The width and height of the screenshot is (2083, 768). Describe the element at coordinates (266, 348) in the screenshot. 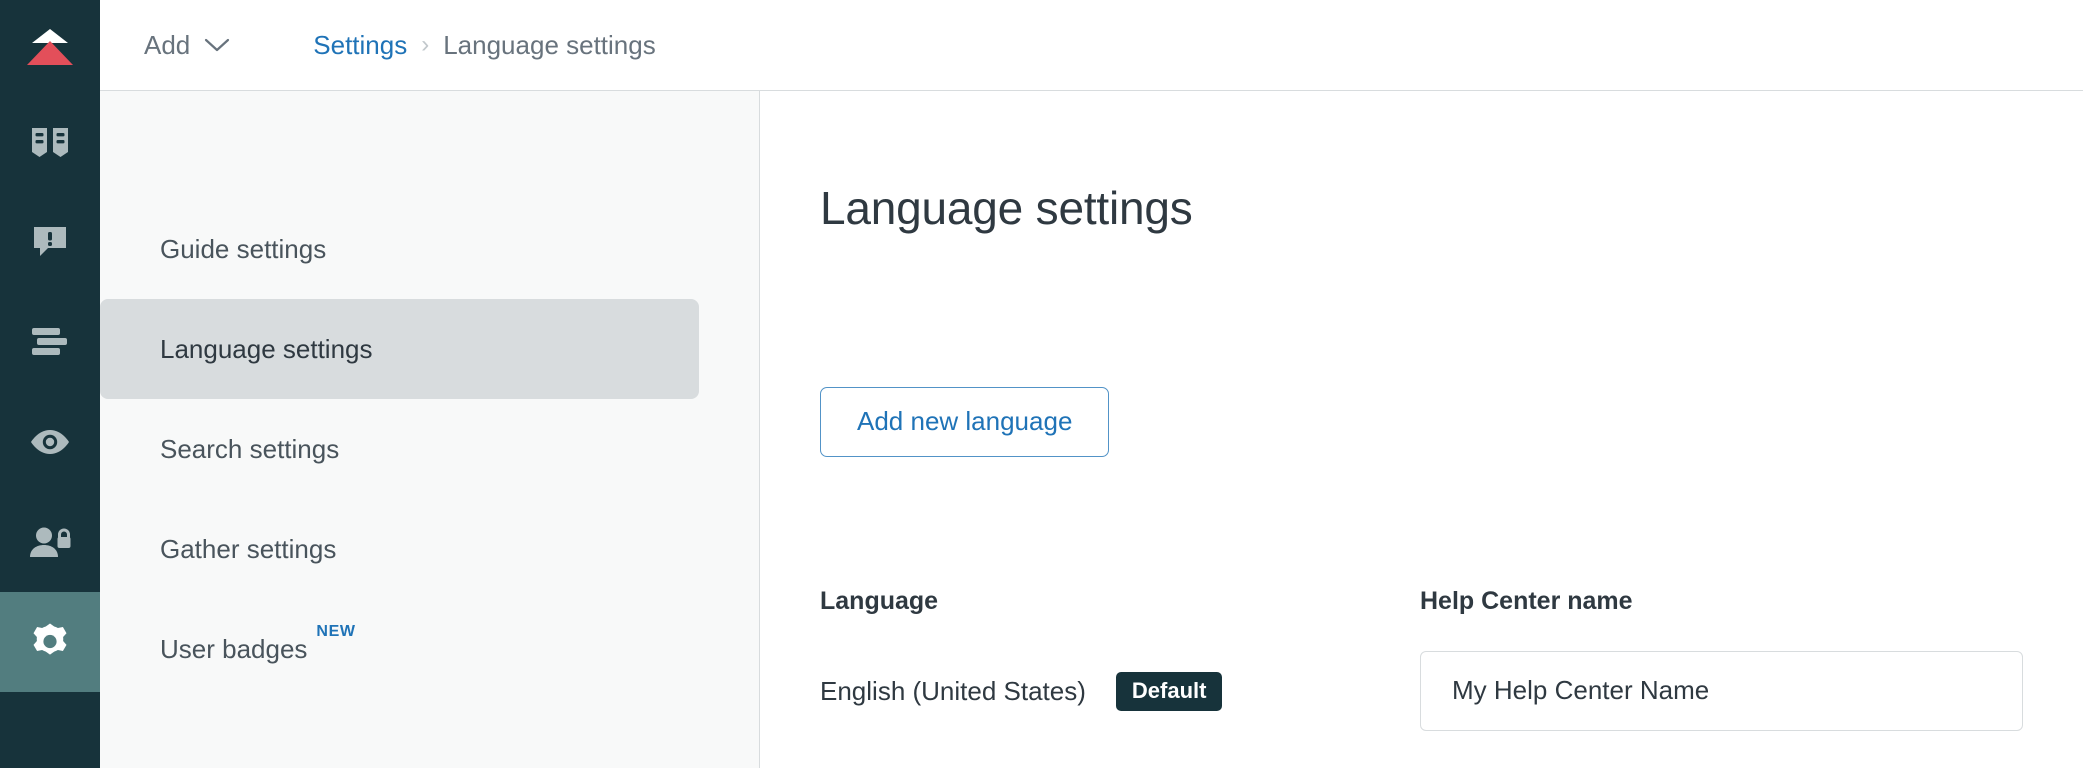

I see `sidebar-item-label: Language settings` at that location.